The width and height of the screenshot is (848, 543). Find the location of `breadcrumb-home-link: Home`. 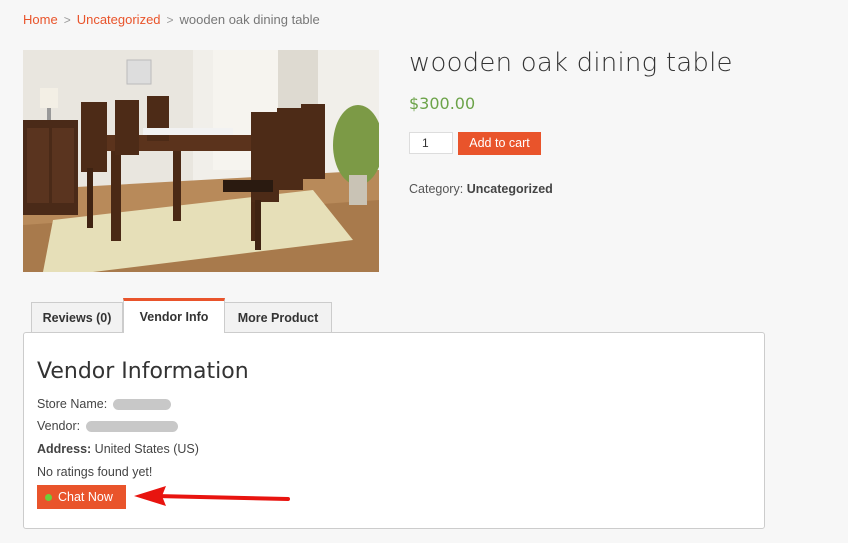

breadcrumb-home-link: Home is located at coordinates (40, 19).